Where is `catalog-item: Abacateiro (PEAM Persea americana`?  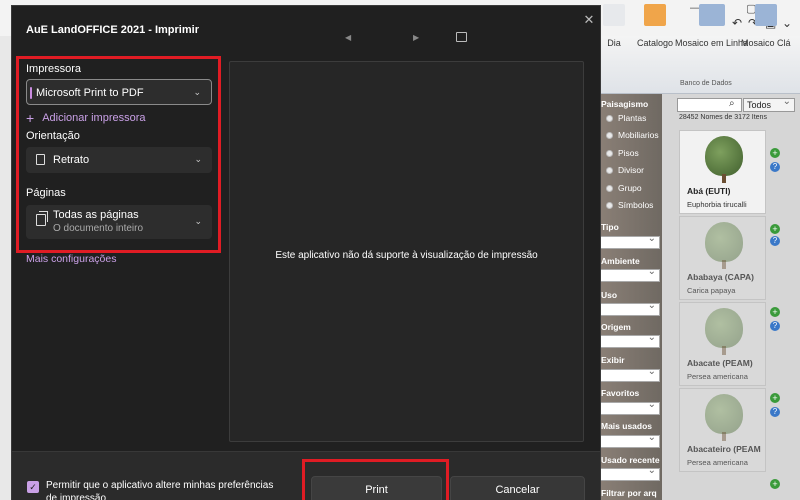
catalog-item: Abacateiro (PEAM Persea americana is located at coordinates (722, 430).